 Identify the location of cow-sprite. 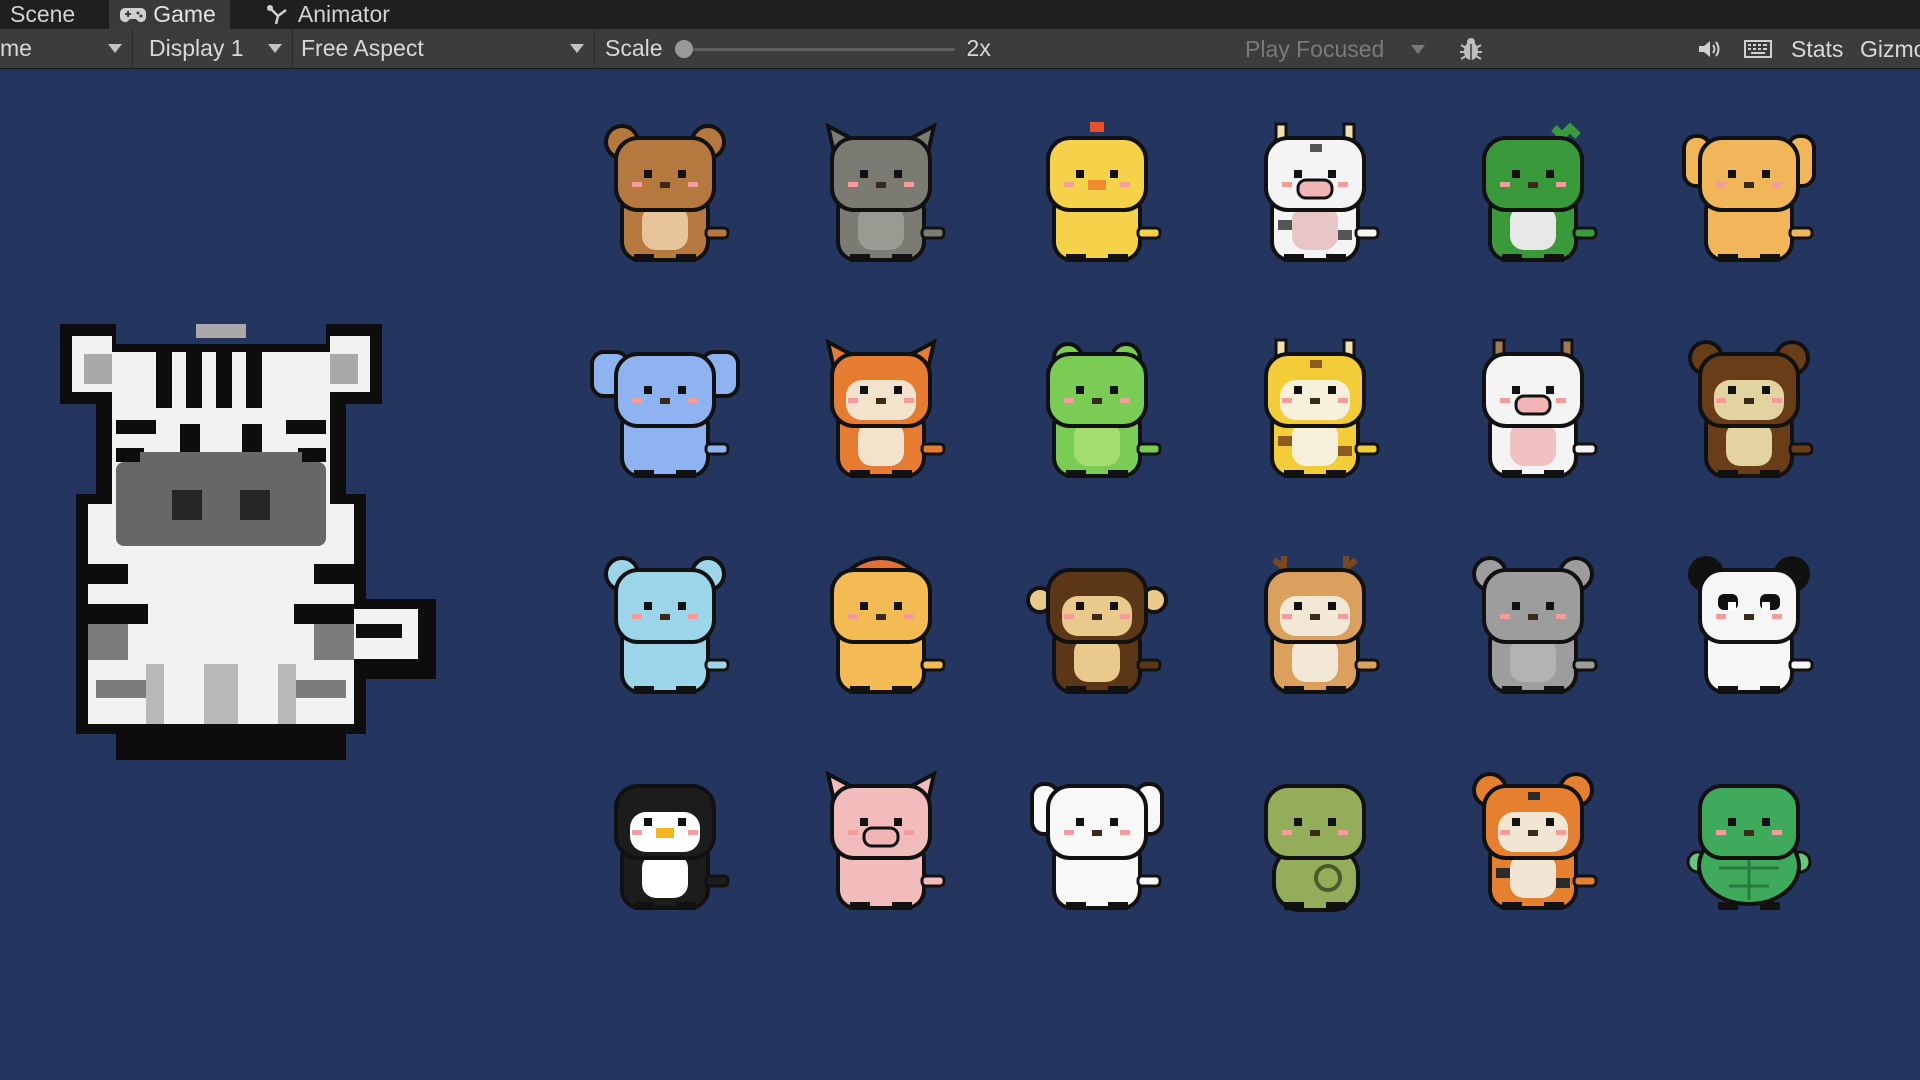
(1315, 197).